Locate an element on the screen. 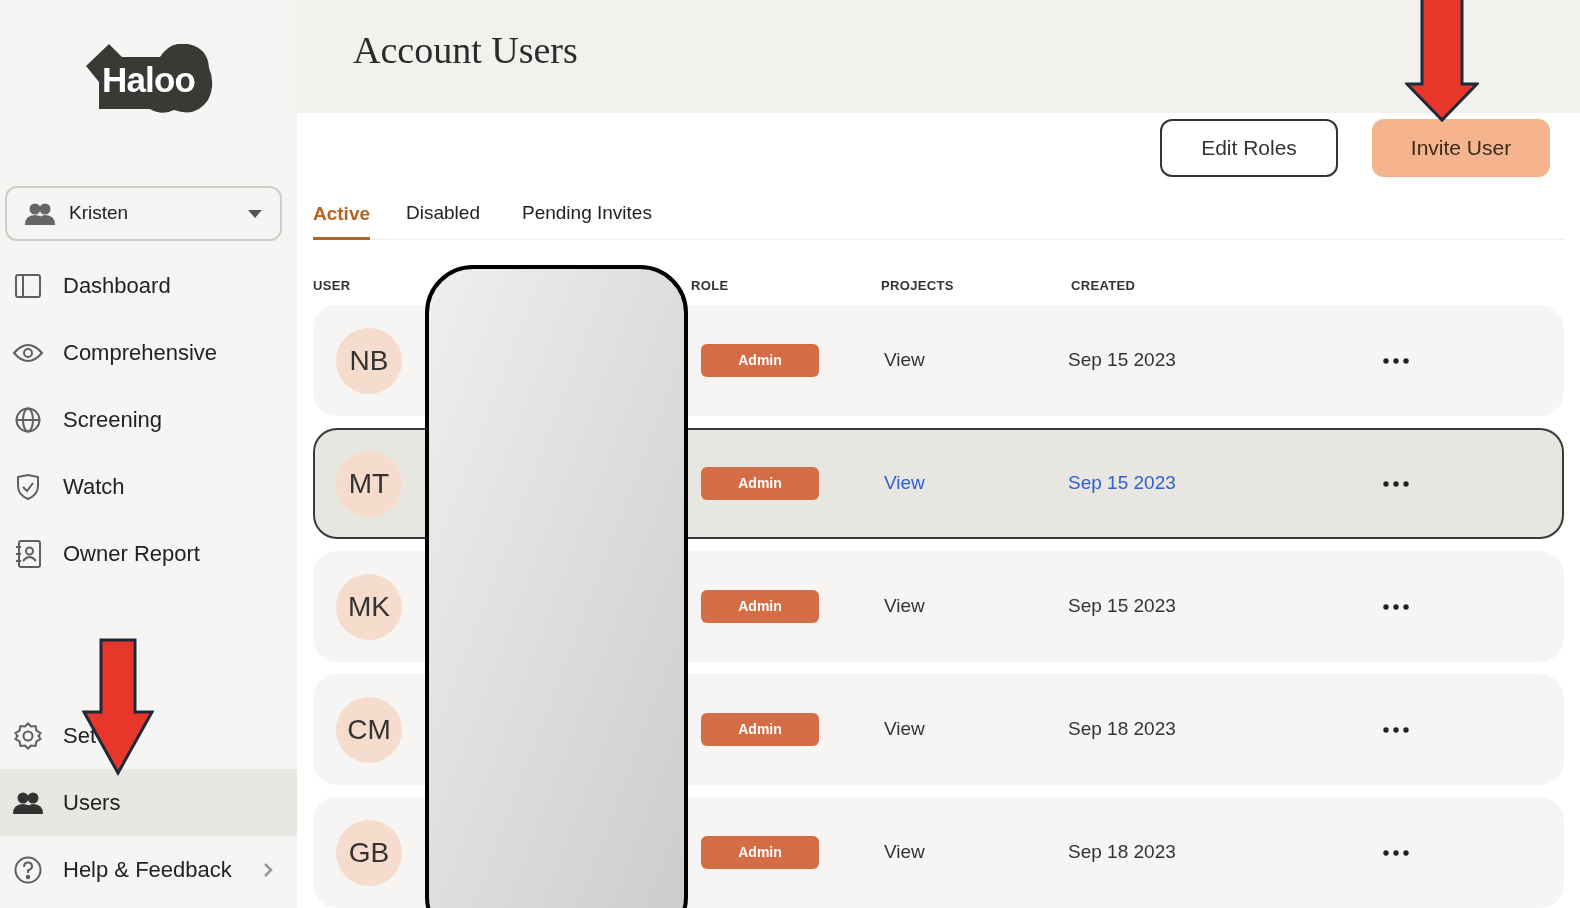  table-row-start: NB is located at coordinates (370, 360).